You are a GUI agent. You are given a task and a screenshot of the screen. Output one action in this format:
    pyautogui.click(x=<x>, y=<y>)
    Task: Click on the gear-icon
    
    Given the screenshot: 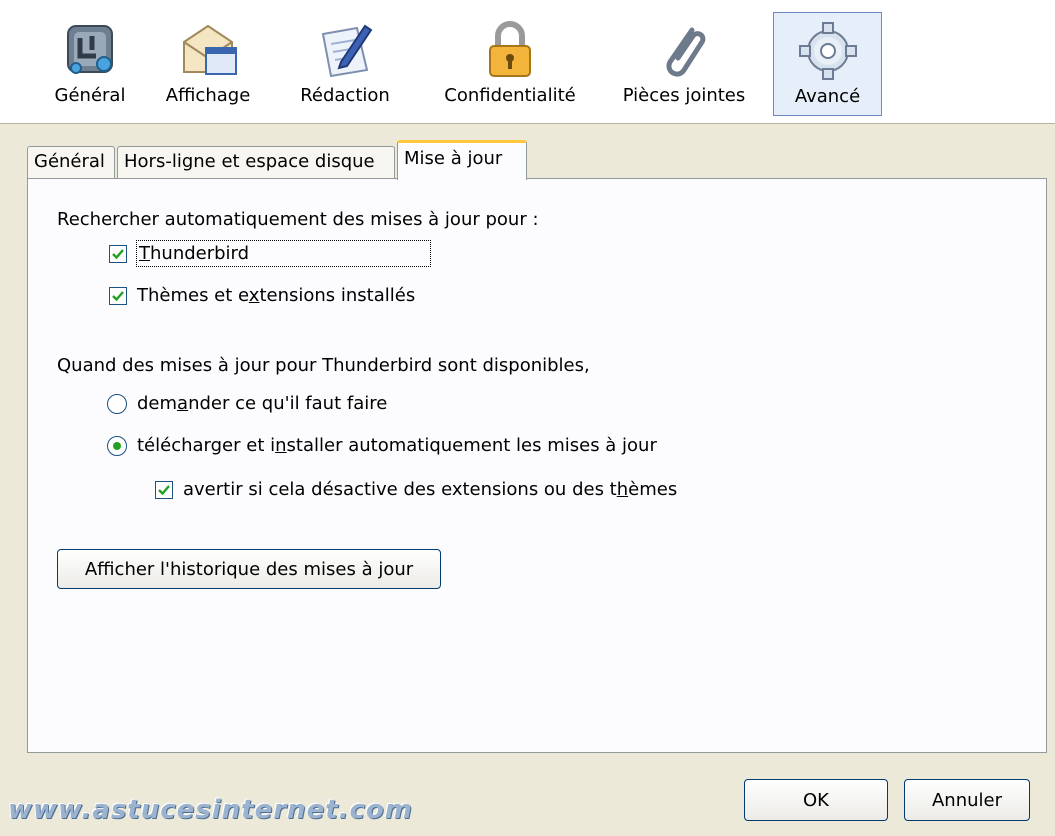 What is the action you would take?
    pyautogui.click(x=827, y=51)
    